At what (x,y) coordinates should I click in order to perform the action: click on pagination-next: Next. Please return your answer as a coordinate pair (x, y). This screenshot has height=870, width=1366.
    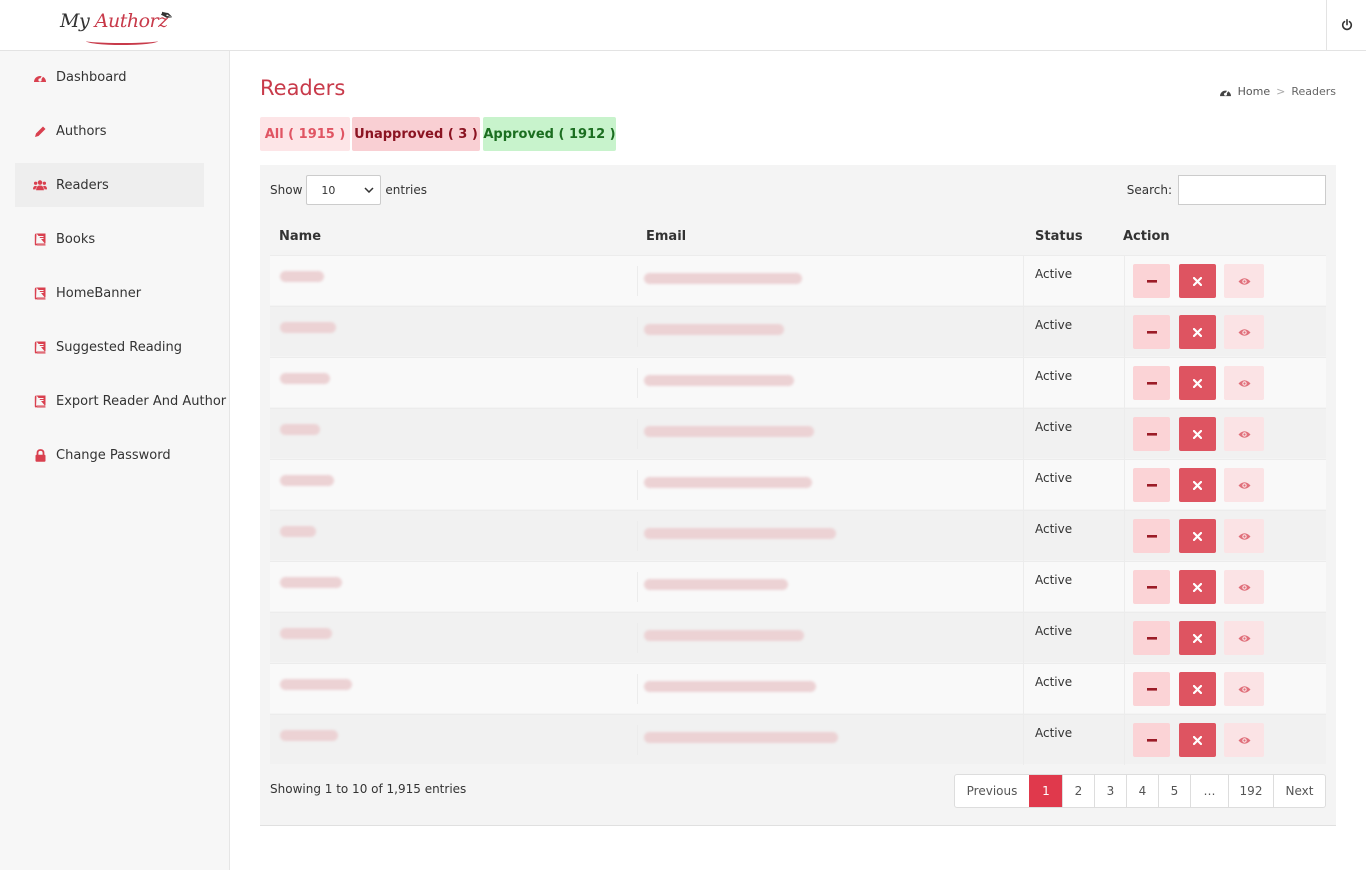
    Looking at the image, I should click on (1299, 791).